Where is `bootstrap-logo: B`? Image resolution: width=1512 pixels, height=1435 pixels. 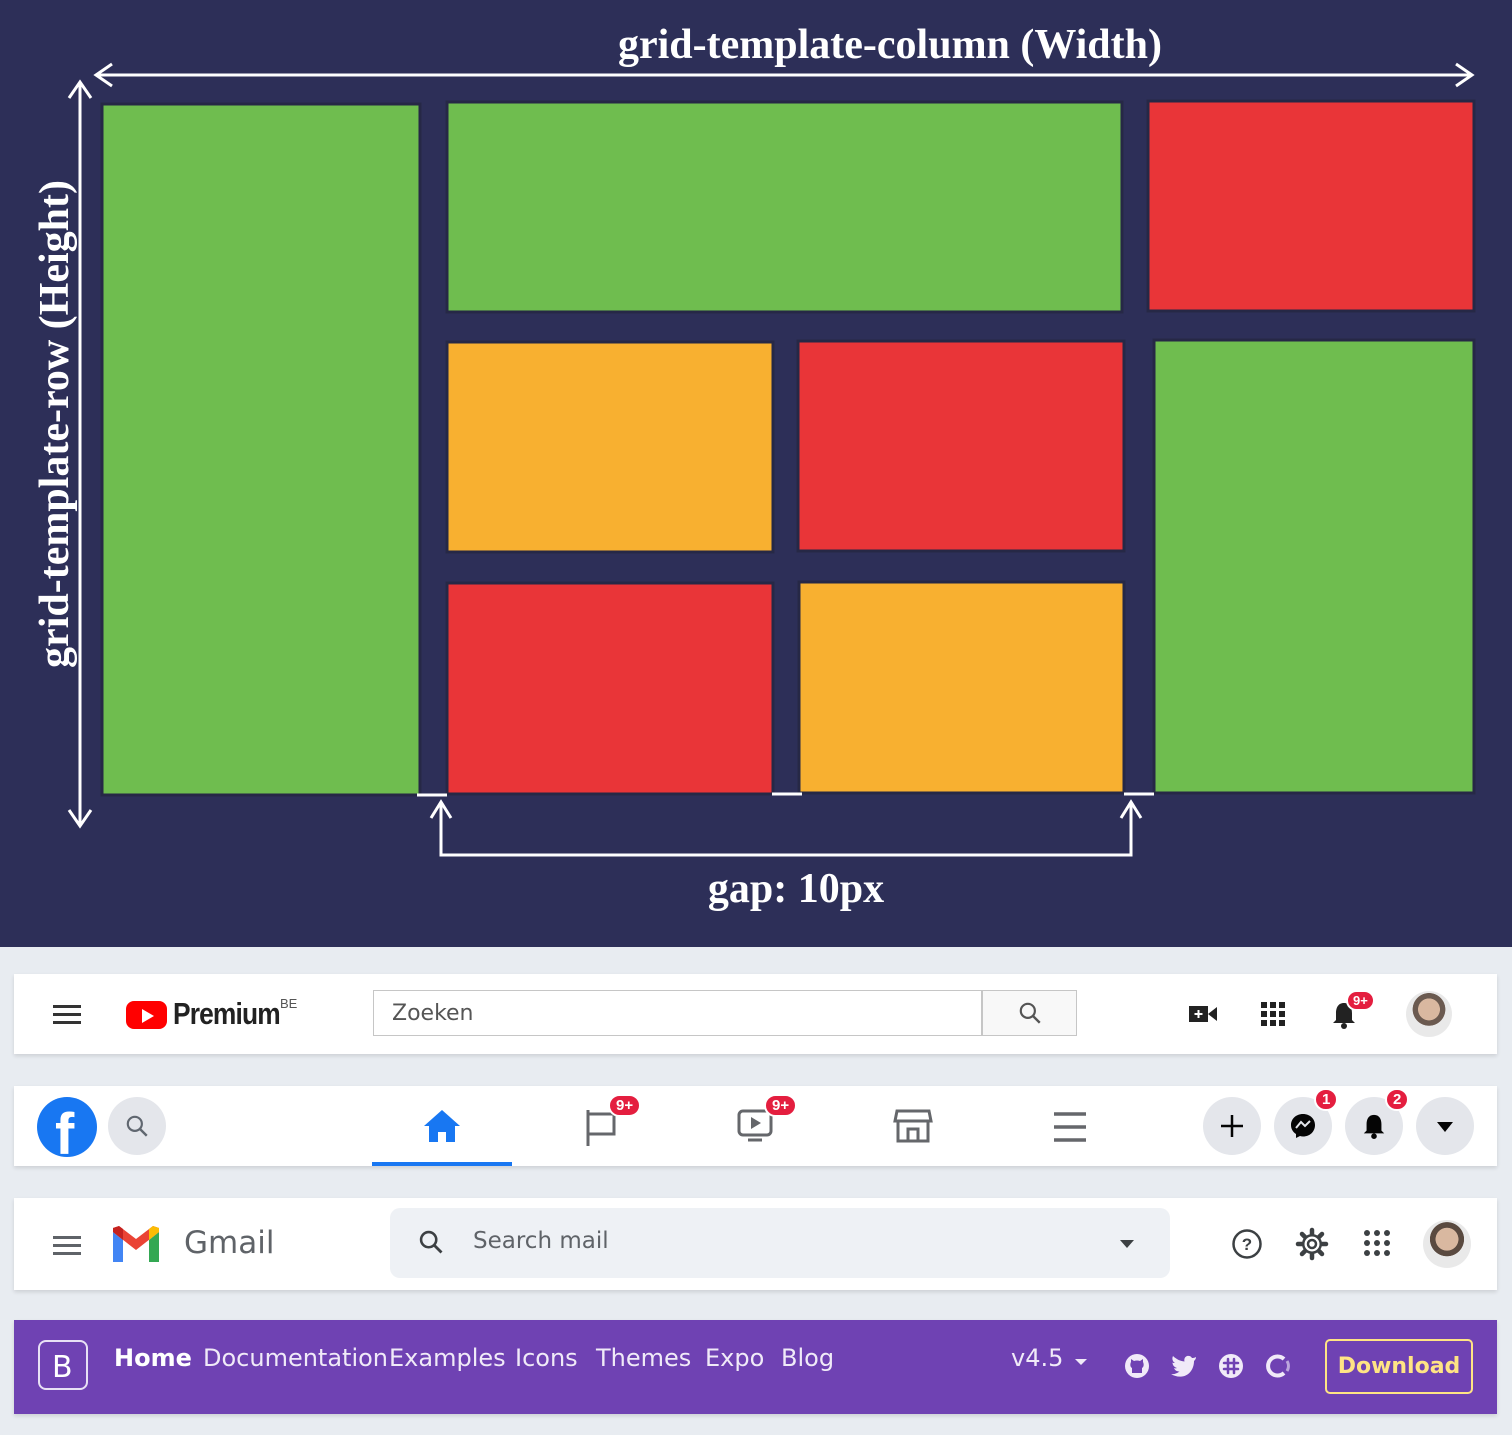
bootstrap-logo: B is located at coordinates (63, 1365).